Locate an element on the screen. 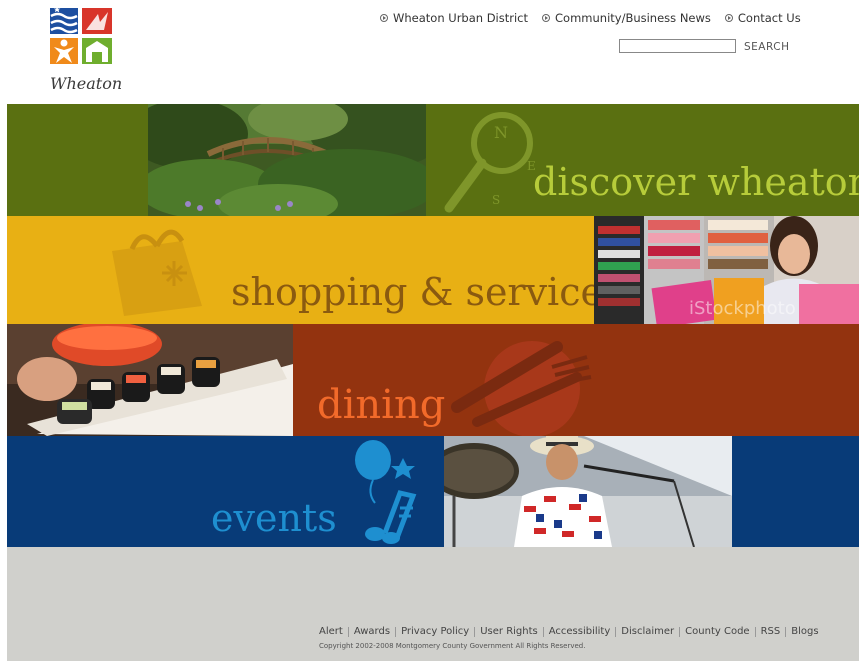  musician-photo is located at coordinates (588, 491).